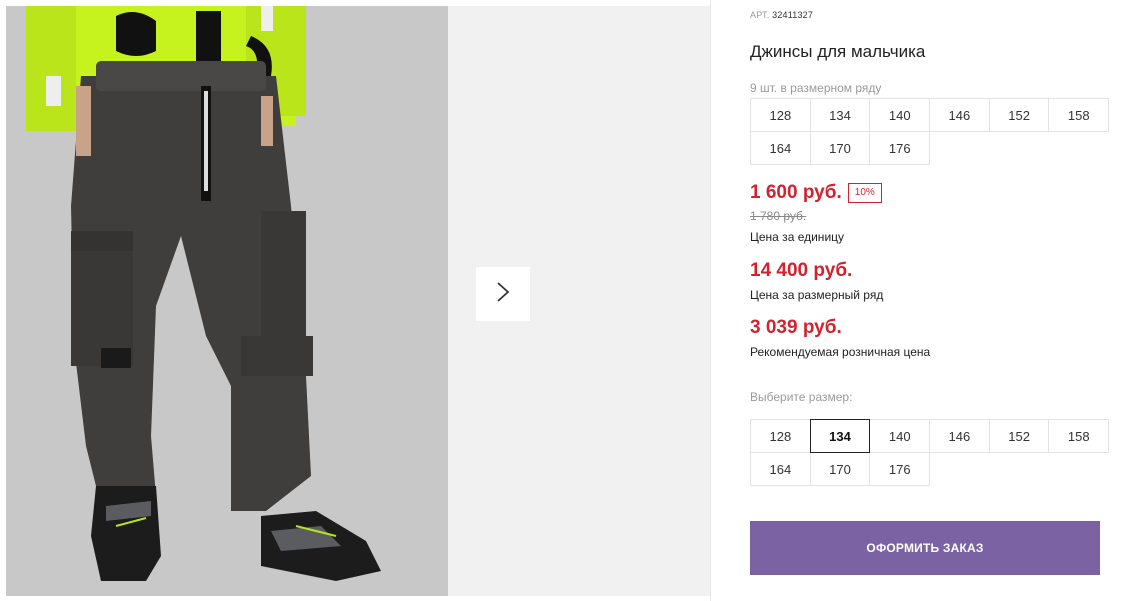 The height and width of the screenshot is (601, 1128). I want to click on rrp-price-label: Рекомендуемая розничная цена, so click(840, 352).